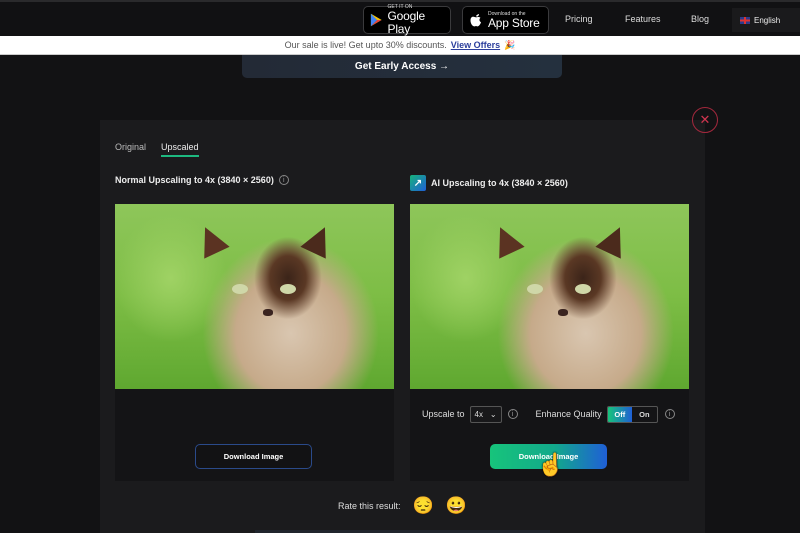 This screenshot has height=533, width=800. What do you see at coordinates (485, 414) in the screenshot?
I see `upscale-factor-select: 4x ⌄` at bounding box center [485, 414].